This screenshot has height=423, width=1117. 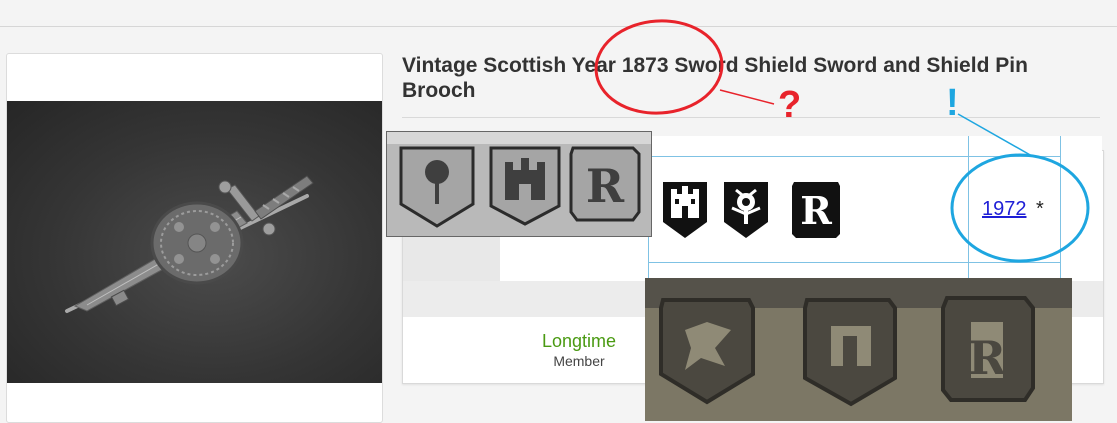 I want to click on blue-circle-annotation, so click(x=1020, y=208).